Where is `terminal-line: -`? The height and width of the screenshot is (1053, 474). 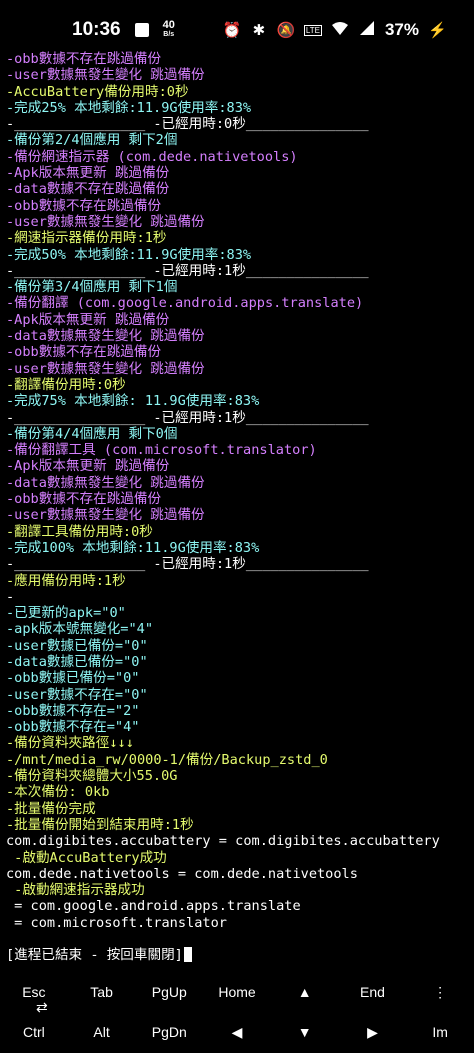
terminal-line: - is located at coordinates (10, 596).